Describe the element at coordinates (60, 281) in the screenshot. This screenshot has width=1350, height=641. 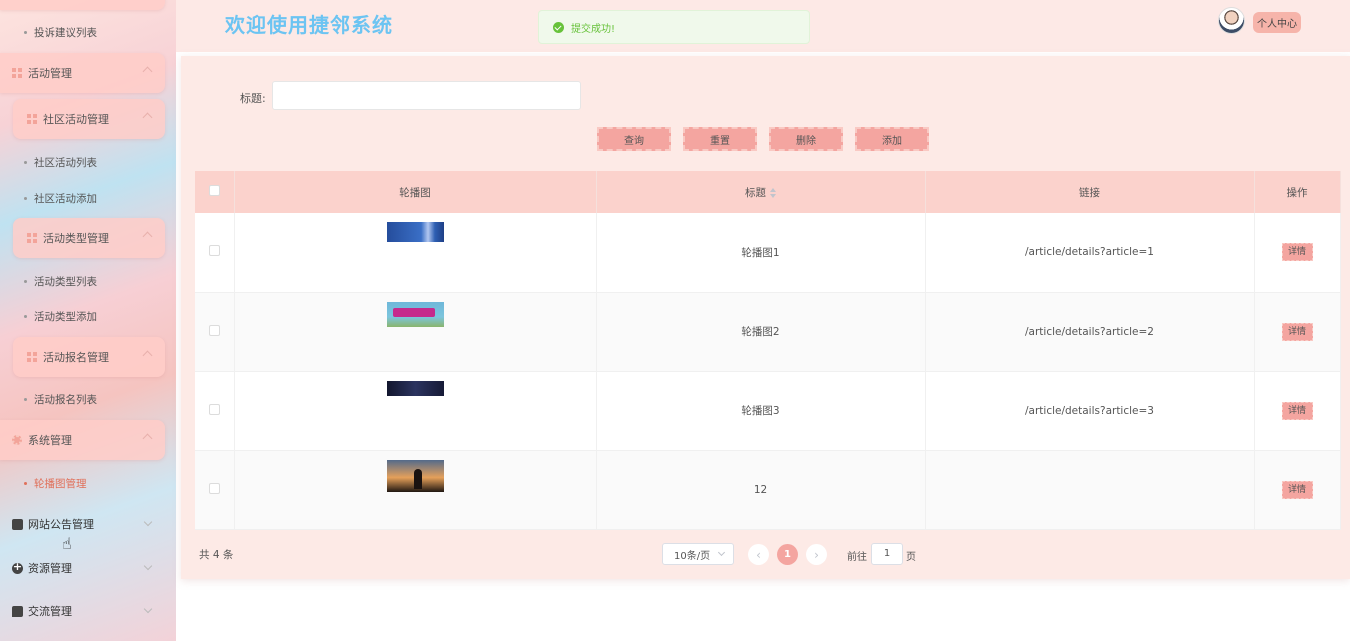
I see `sidebar-item-type-list: 活动类型列表` at that location.